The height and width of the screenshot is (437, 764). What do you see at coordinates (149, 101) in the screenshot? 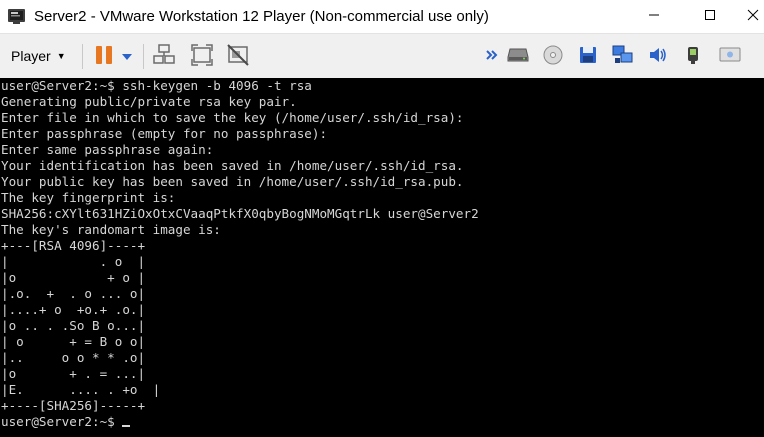
I see `terminal-line: Generating public/private rsa key pair.` at bounding box center [149, 101].